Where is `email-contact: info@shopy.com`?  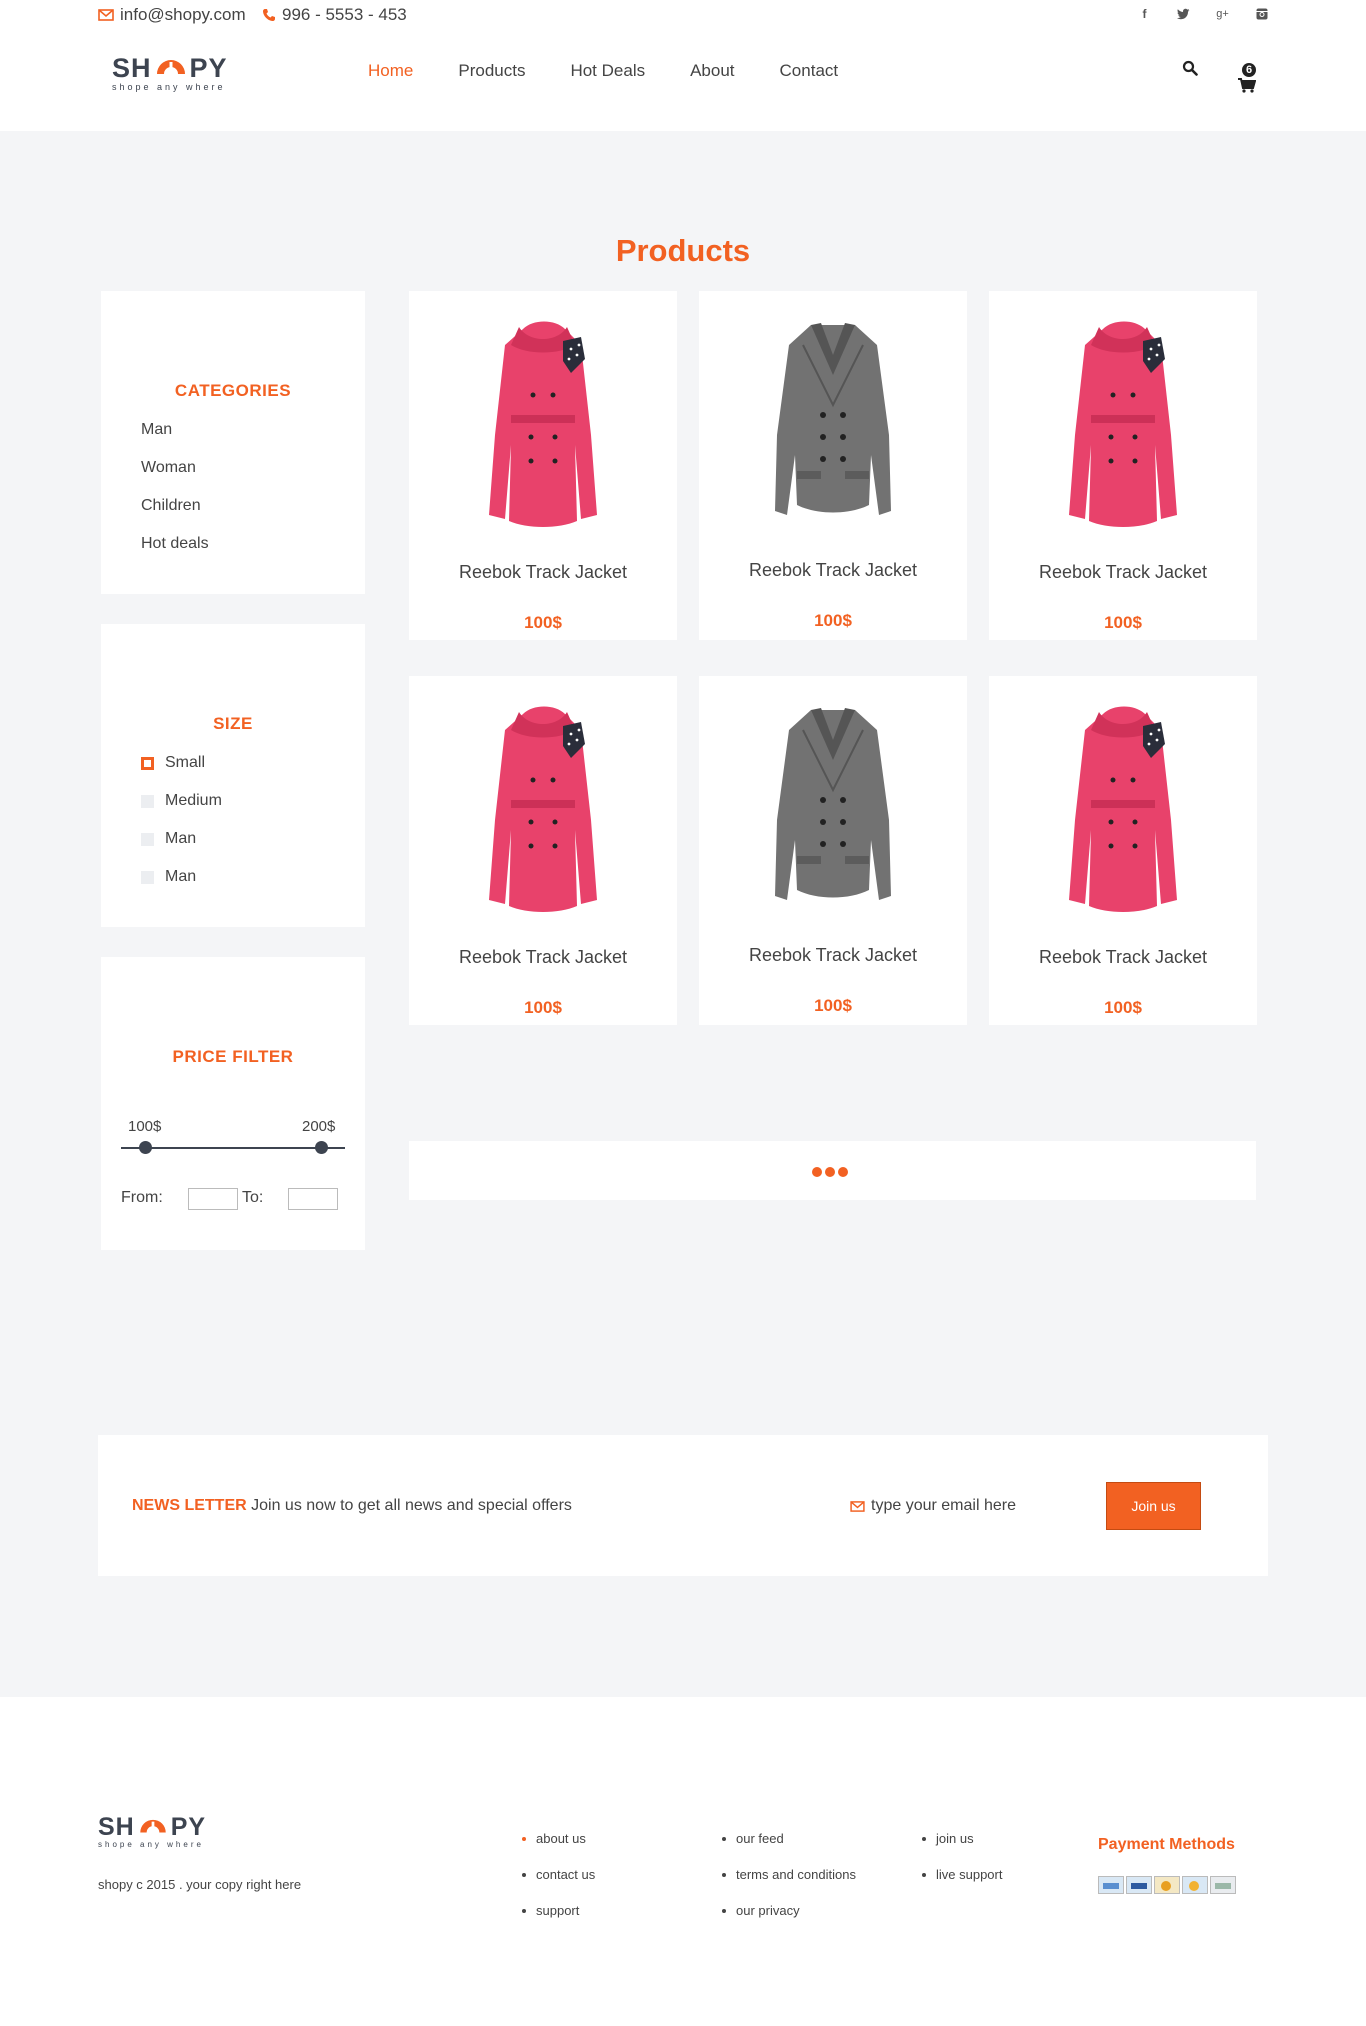
email-contact: info@shopy.com is located at coordinates (172, 15).